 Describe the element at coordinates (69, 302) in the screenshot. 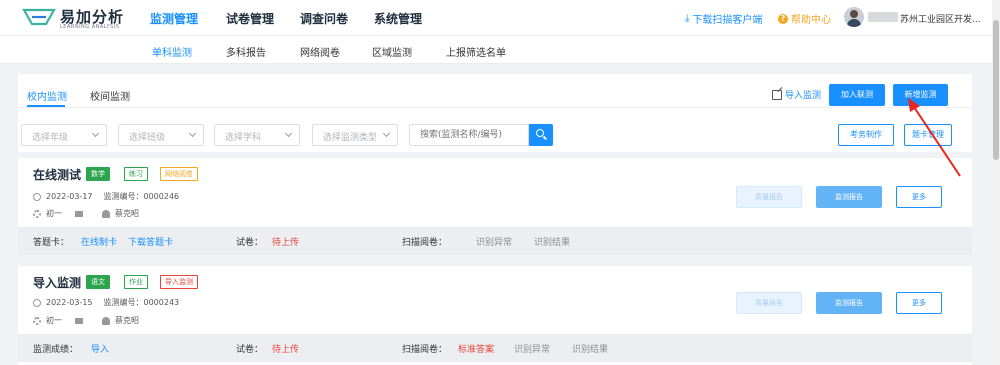

I see `card-date: 2022-03-15` at that location.